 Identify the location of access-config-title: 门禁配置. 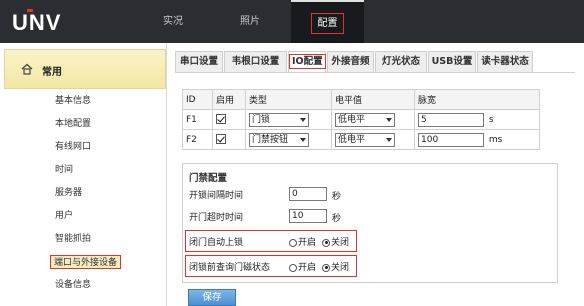
(208, 178).